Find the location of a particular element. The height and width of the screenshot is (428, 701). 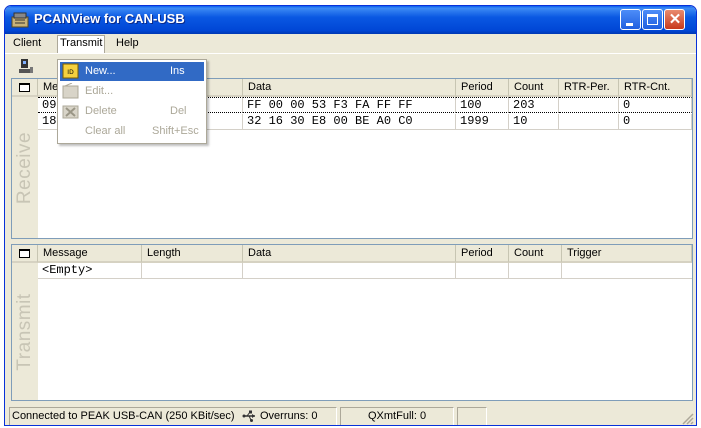

menu-item-label: Clear all is located at coordinates (105, 131).